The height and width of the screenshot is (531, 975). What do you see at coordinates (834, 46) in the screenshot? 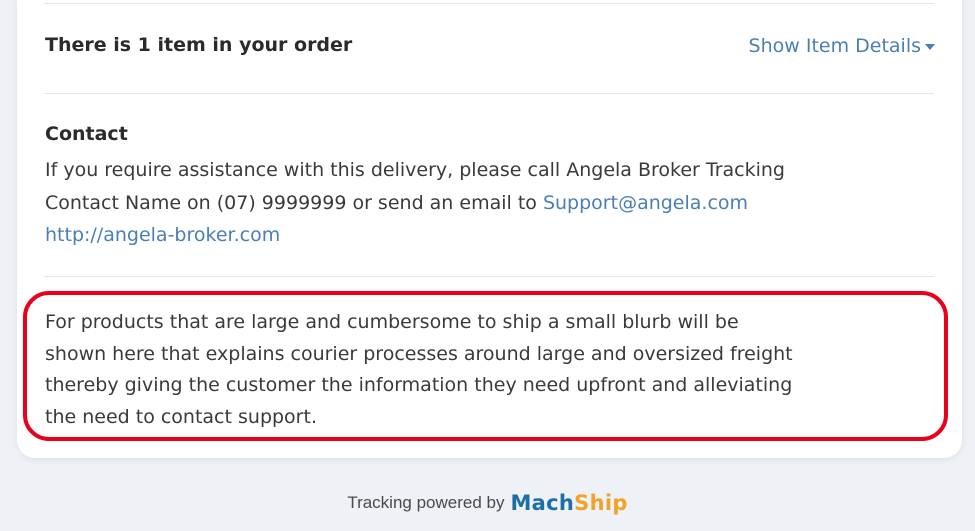
I see `show-item-details-label: Show Item Details` at bounding box center [834, 46].